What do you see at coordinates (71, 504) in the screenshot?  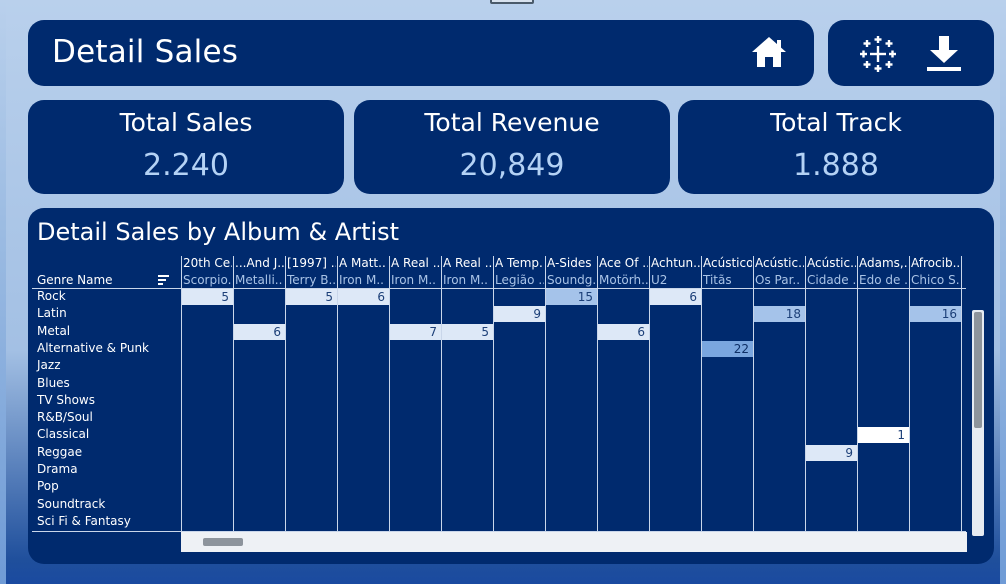 I see `genre-row-label: Soundtrack` at bounding box center [71, 504].